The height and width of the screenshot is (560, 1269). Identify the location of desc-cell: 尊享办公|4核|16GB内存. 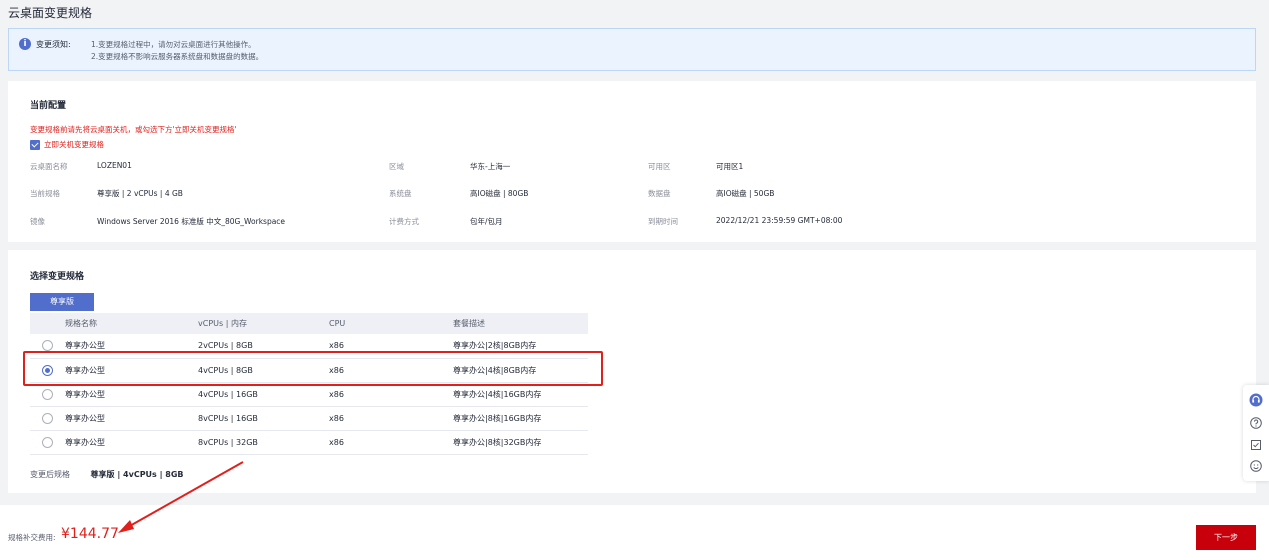
(520, 394).